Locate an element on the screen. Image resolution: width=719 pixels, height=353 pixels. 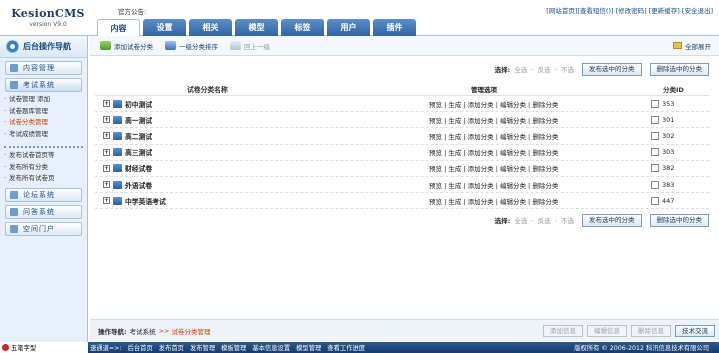
sort-button: 一级分类排序 is located at coordinates (191, 46).